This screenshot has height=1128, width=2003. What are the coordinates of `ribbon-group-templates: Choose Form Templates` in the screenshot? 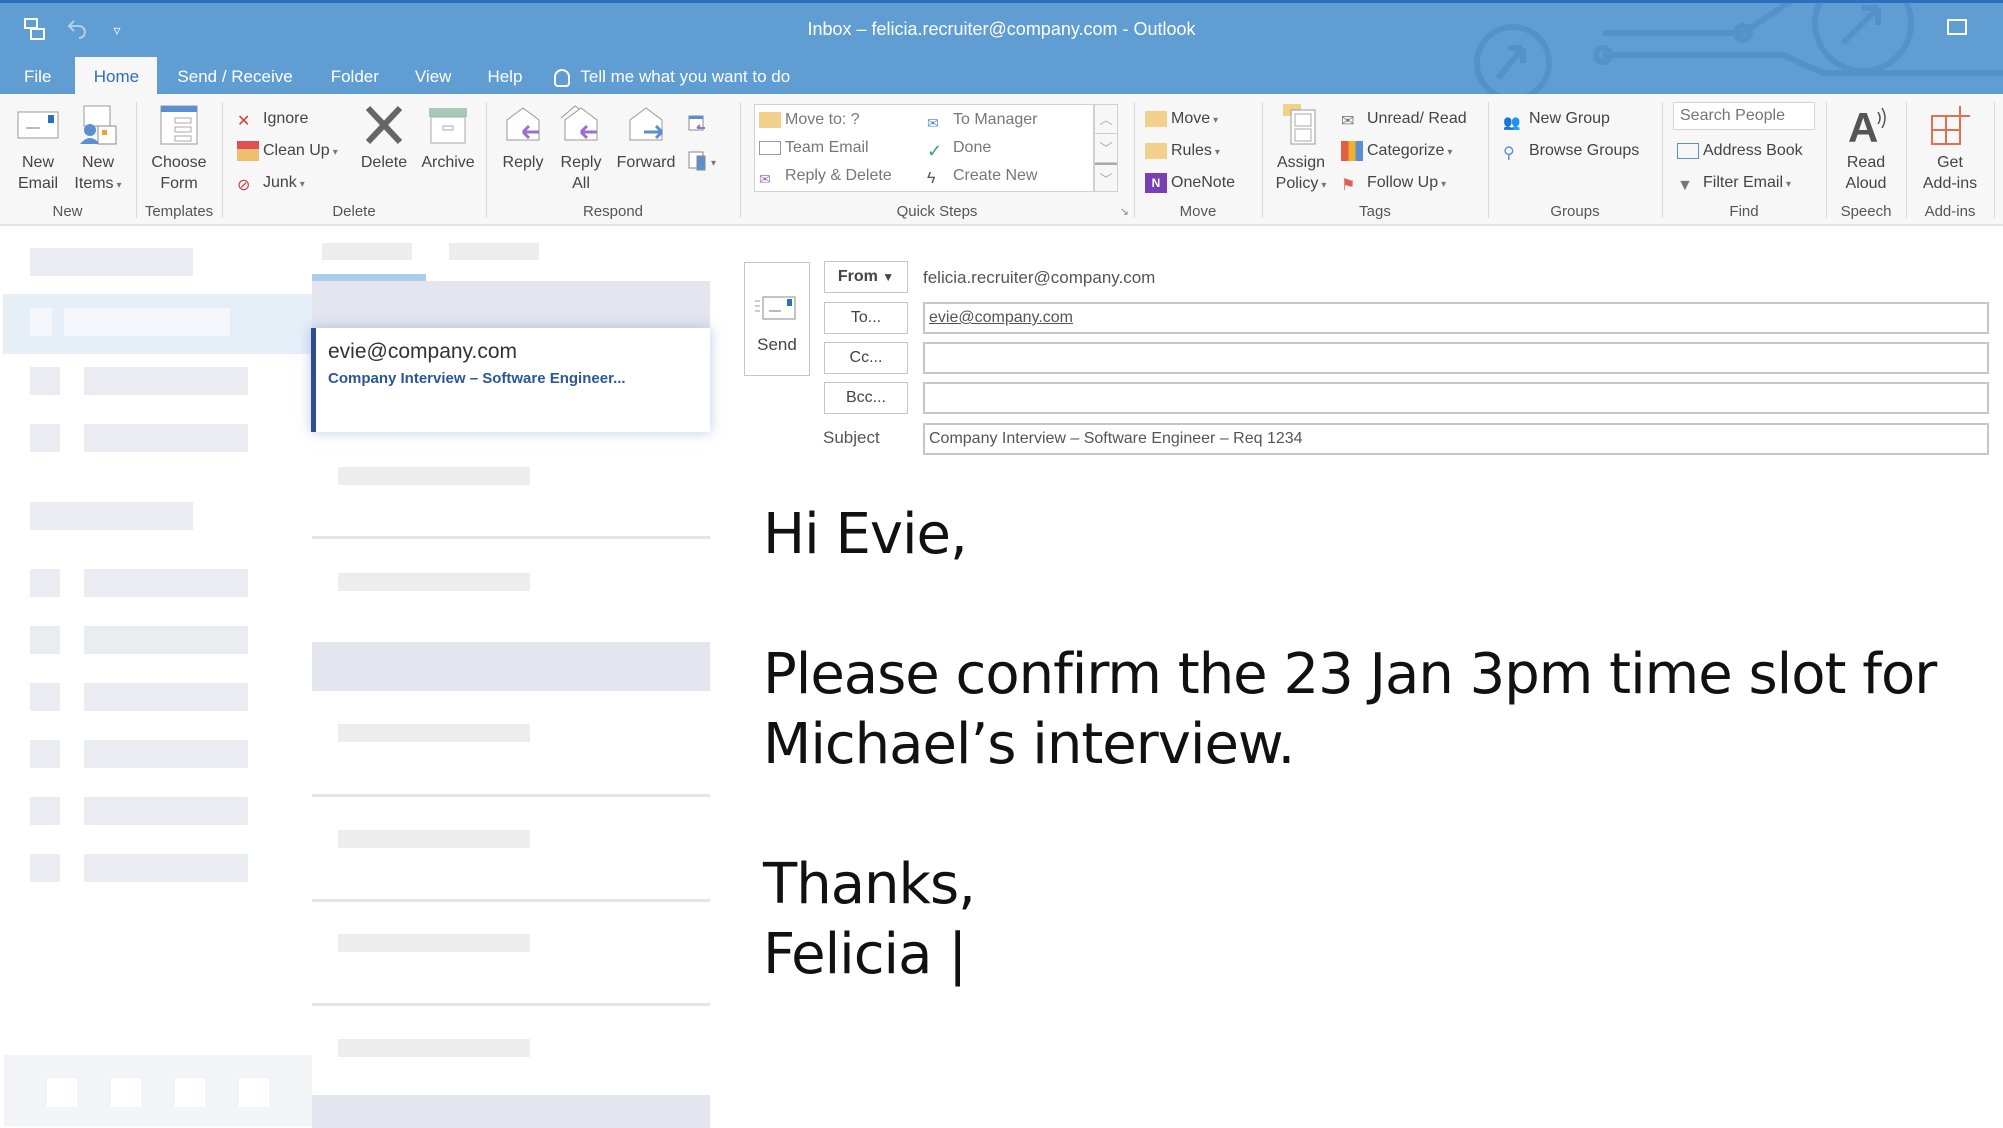 It's located at (179, 161).